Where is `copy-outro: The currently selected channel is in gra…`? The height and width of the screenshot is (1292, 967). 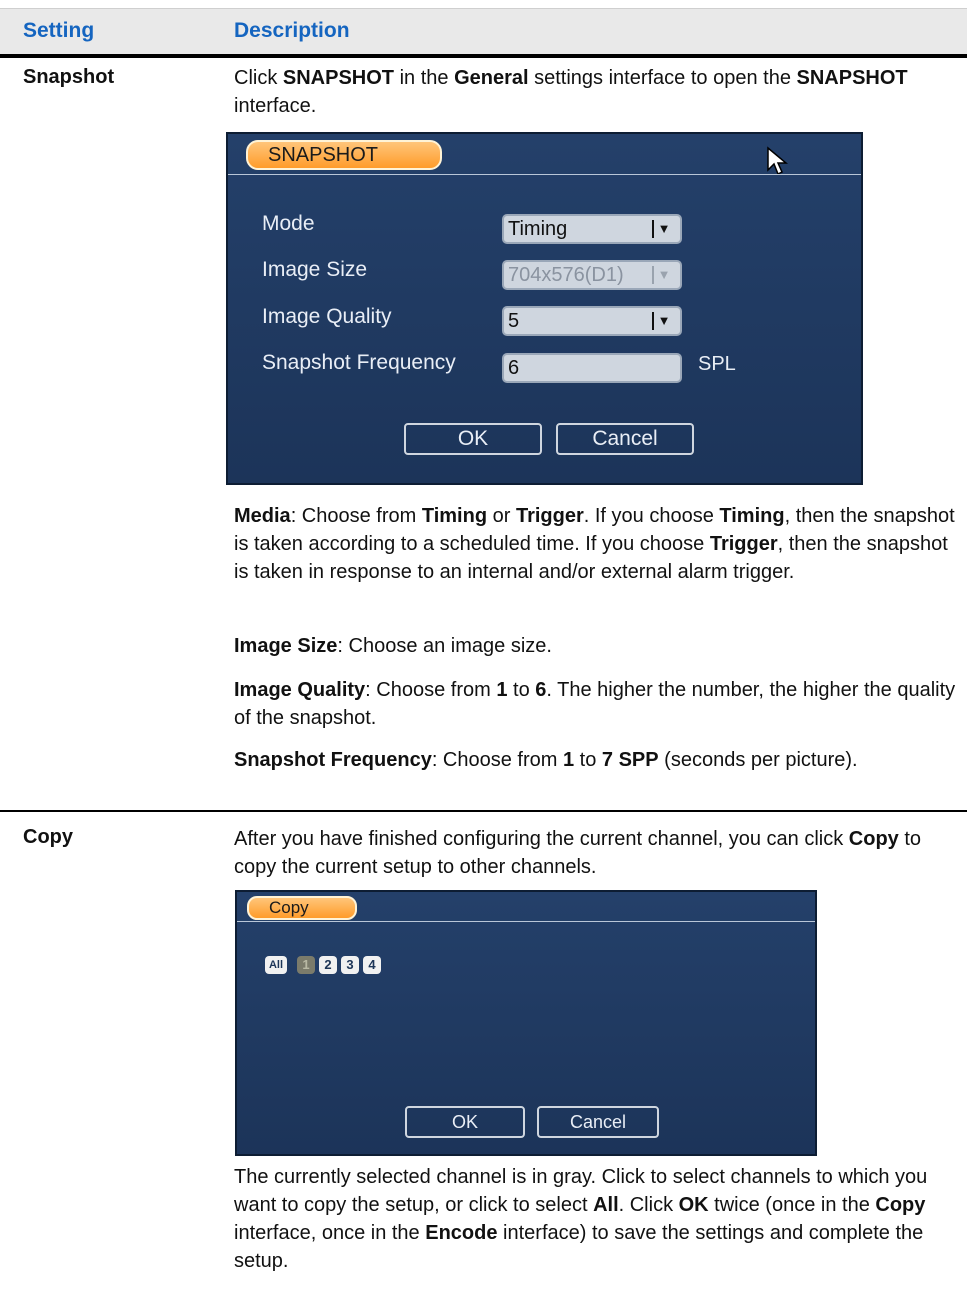
copy-outro: The currently selected channel is in gra… is located at coordinates (581, 1219).